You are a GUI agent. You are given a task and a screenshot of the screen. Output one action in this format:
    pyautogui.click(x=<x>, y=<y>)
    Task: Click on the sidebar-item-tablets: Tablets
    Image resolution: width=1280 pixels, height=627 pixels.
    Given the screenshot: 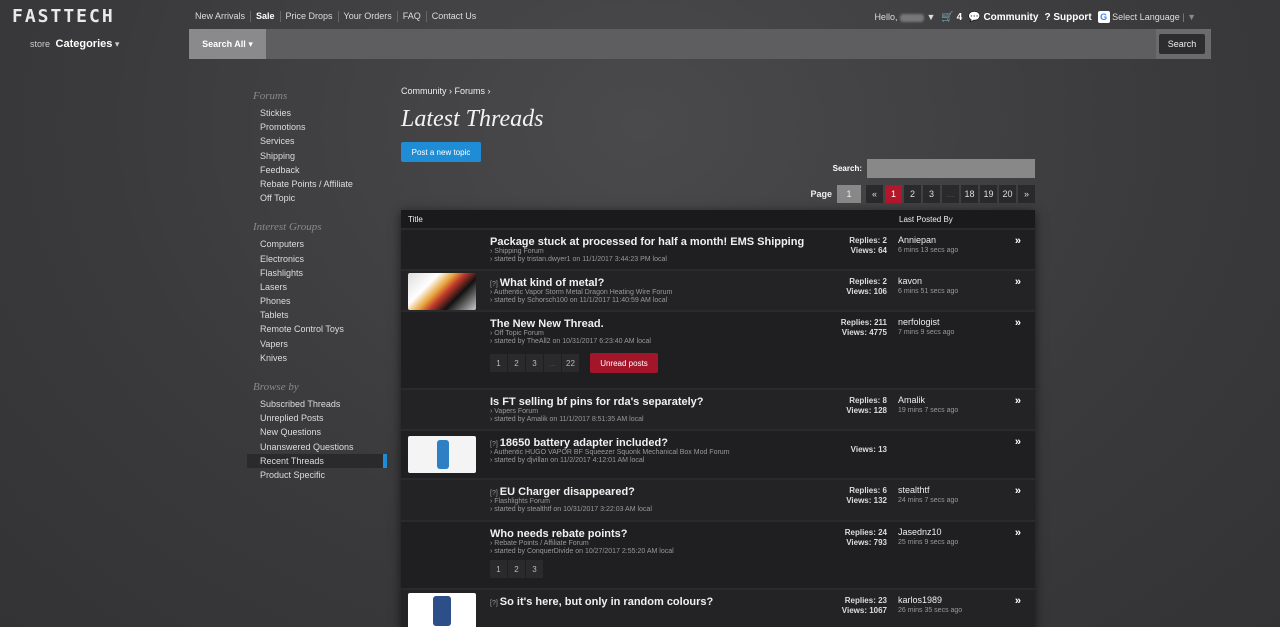 What is the action you would take?
    pyautogui.click(x=317, y=315)
    